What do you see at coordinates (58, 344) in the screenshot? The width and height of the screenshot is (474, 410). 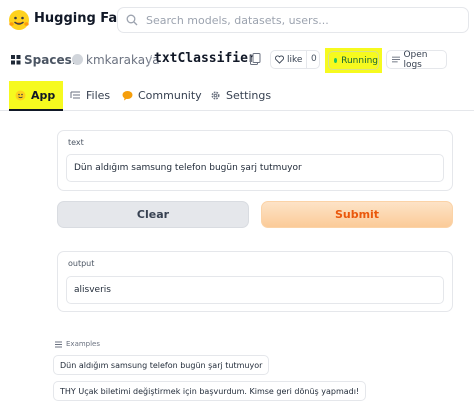 I see `list-icon` at bounding box center [58, 344].